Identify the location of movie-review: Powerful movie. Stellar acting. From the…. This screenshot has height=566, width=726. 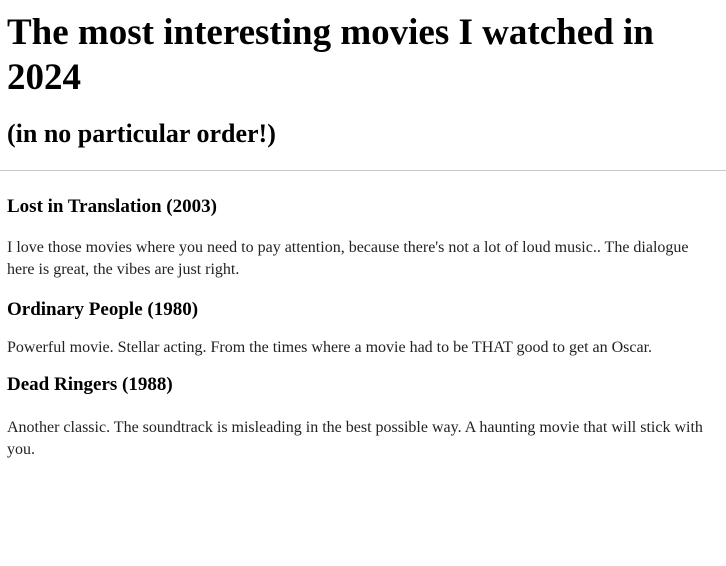
(330, 347).